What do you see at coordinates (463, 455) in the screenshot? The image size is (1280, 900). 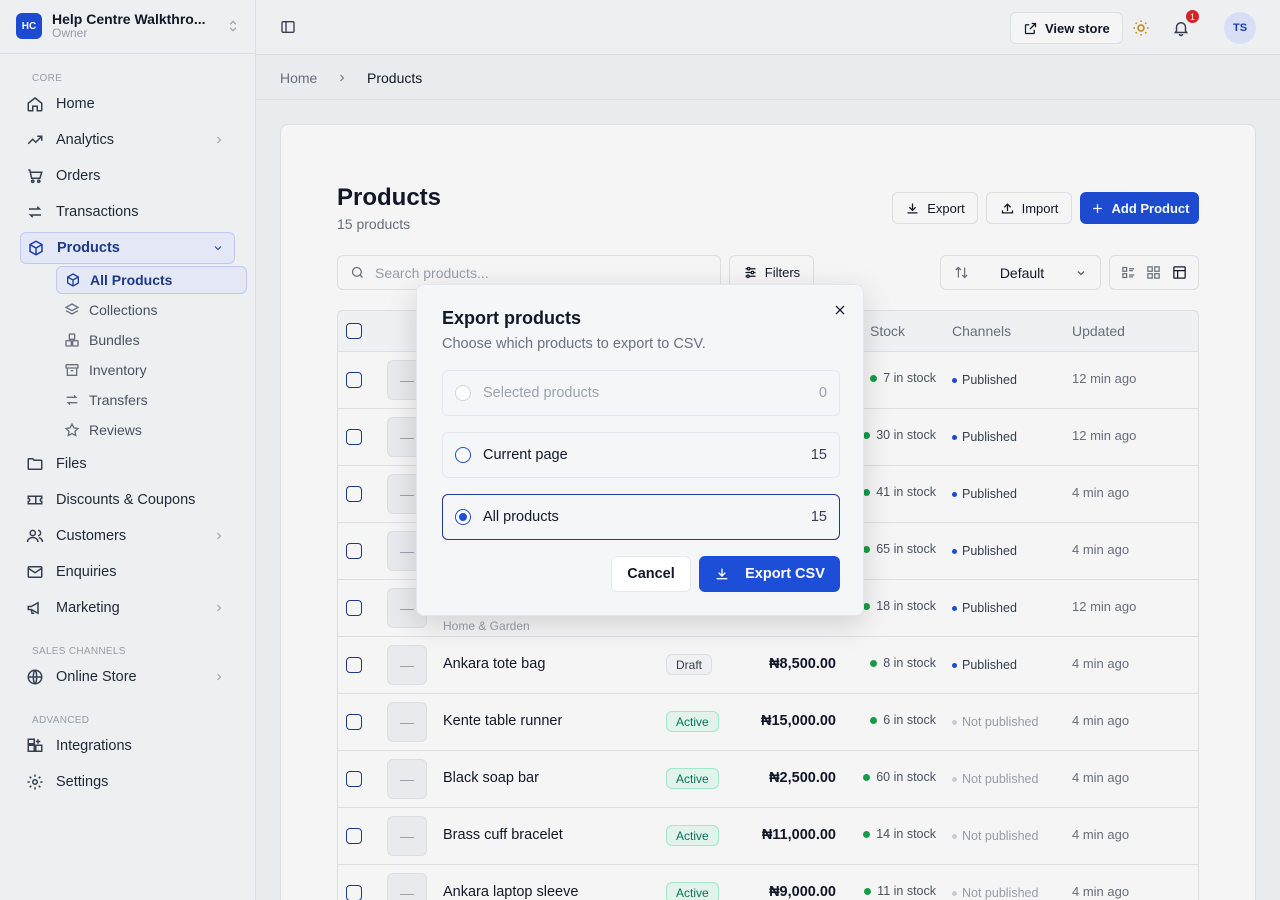 I see `radio-current-page` at bounding box center [463, 455].